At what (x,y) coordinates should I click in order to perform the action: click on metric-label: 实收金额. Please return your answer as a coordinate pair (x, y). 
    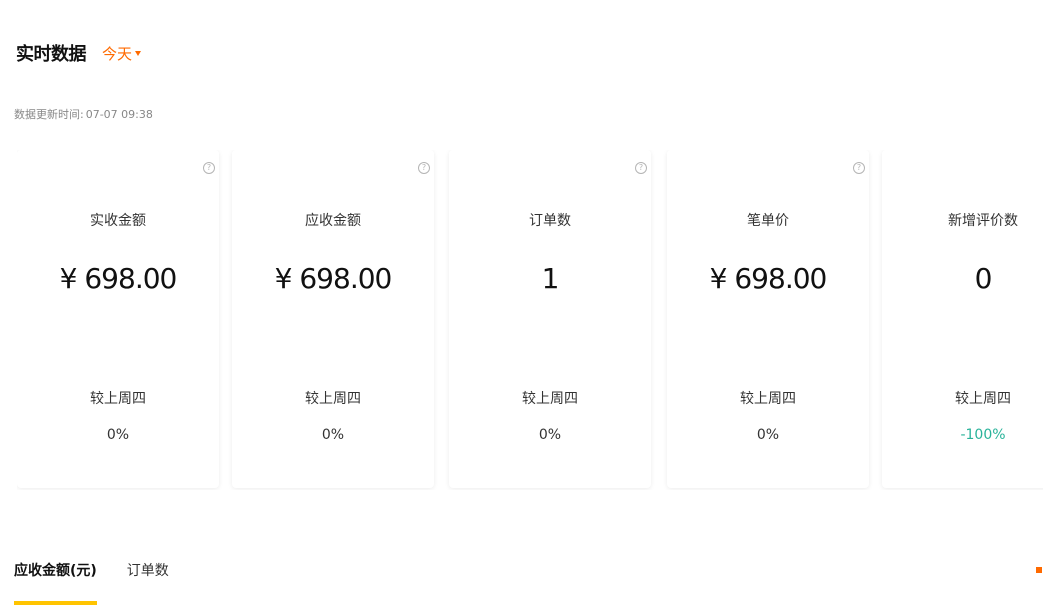
    Looking at the image, I should click on (118, 221).